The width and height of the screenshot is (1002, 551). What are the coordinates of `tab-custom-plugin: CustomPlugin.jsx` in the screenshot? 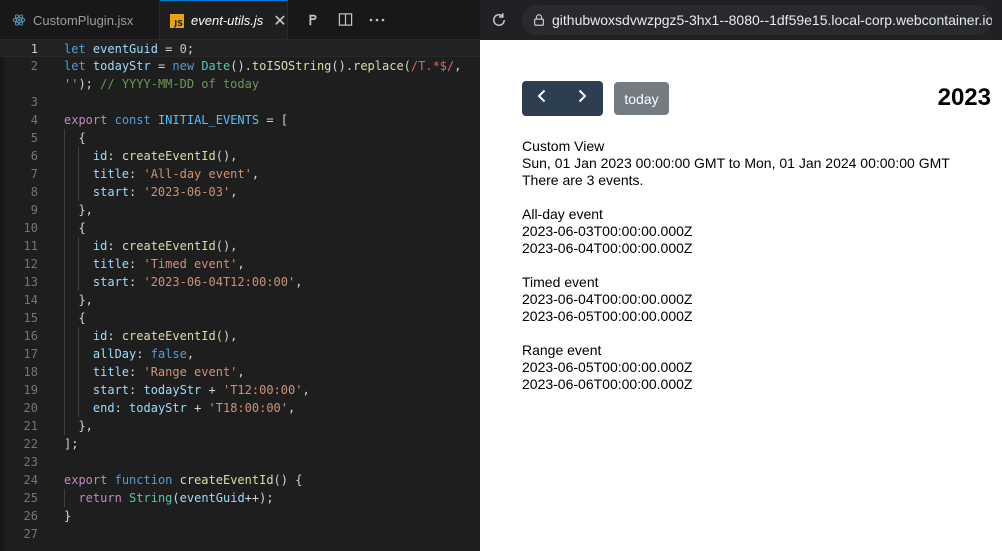 It's located at (80, 20).